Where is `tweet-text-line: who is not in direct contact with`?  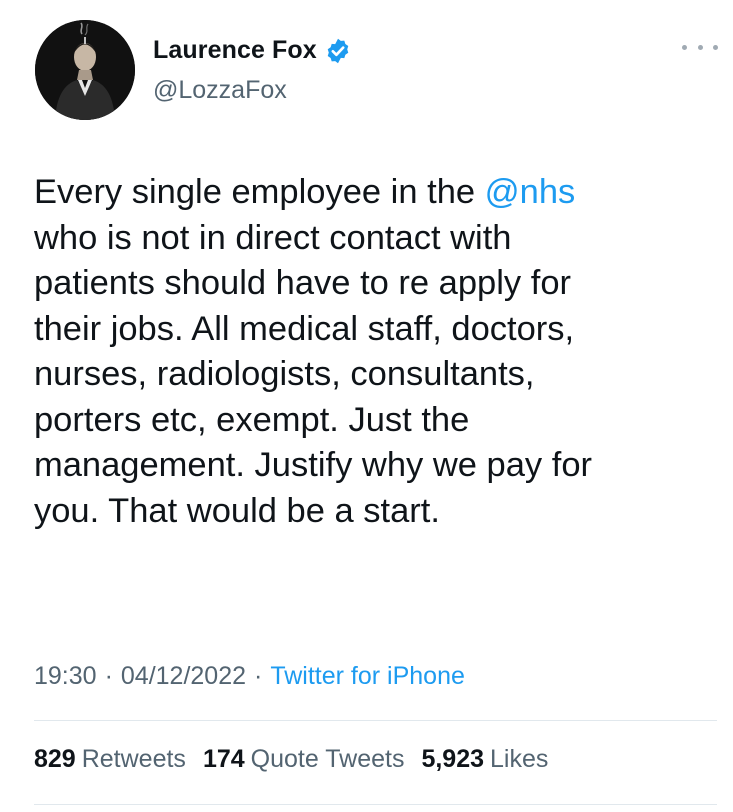
tweet-text-line: who is not in direct contact with is located at coordinates (379, 239).